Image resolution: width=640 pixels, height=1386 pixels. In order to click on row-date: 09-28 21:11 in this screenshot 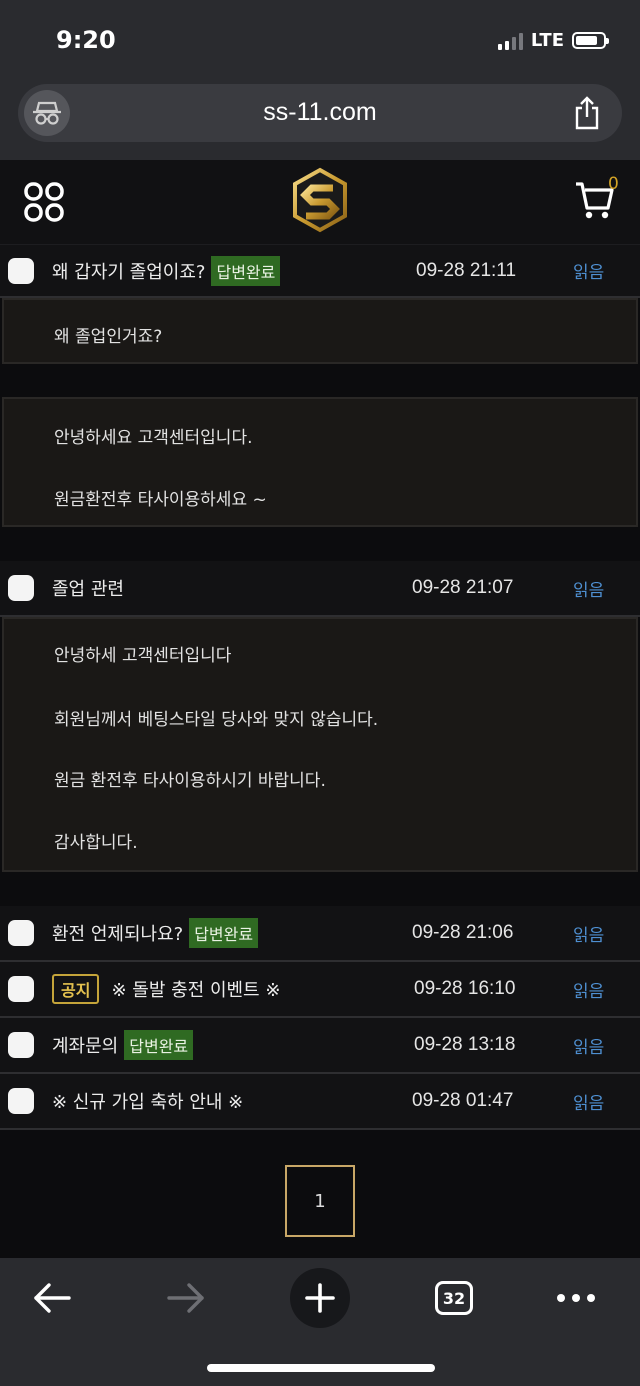, I will do `click(466, 270)`.